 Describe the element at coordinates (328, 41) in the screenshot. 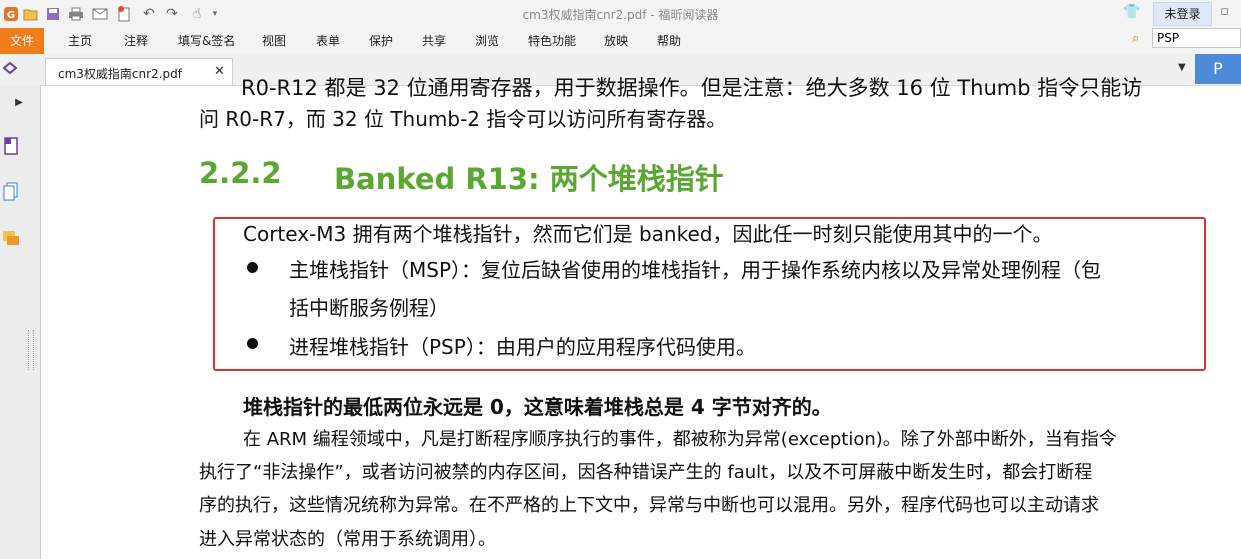

I see `menu-form: 表单` at that location.